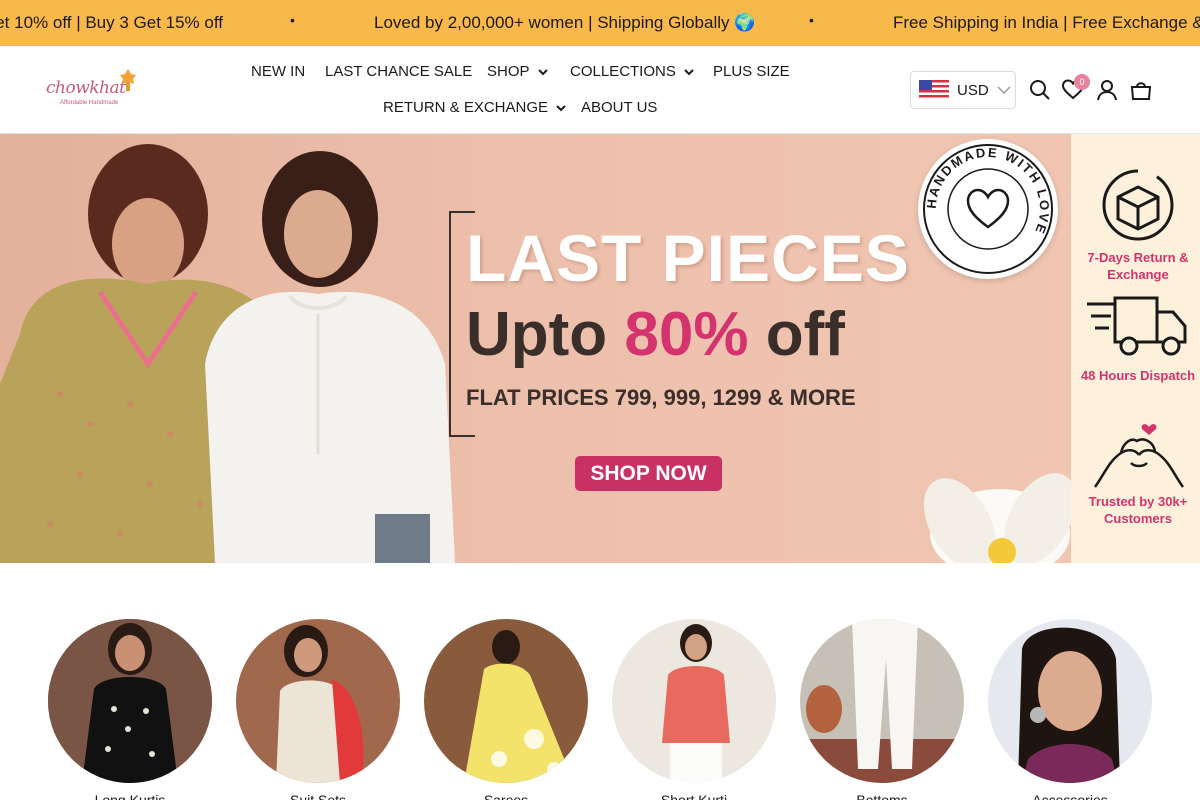 The height and width of the screenshot is (800, 1200). I want to click on category-photo-suit-sets, so click(318, 701).